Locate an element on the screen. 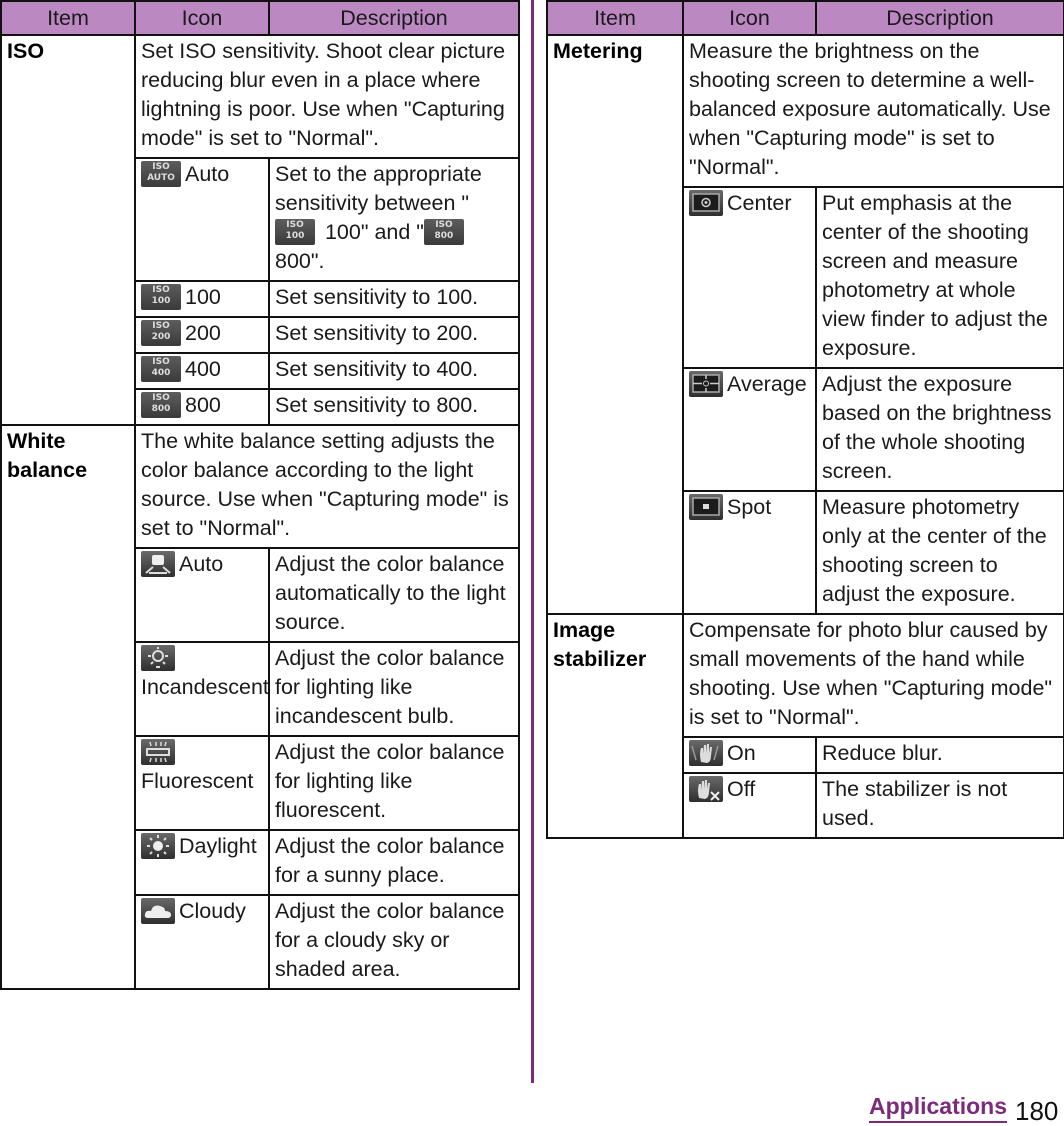 This screenshot has width=1064, height=1126. option-label: 400 is located at coordinates (203, 369).